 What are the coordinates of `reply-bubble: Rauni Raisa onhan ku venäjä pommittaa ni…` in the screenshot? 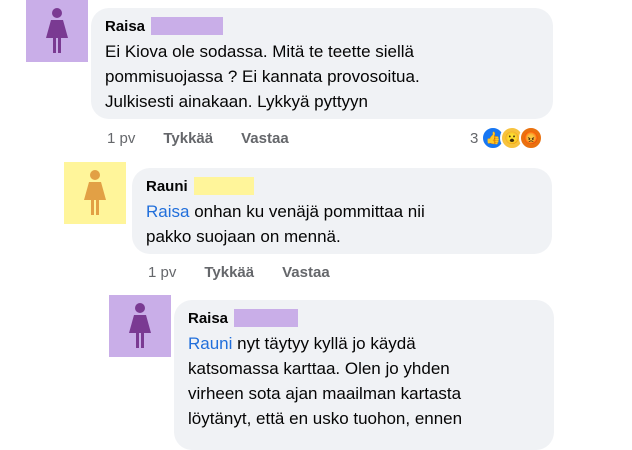 It's located at (342, 211).